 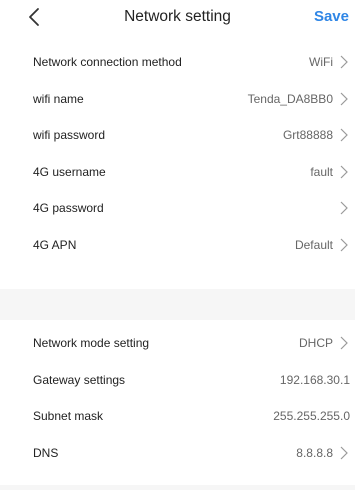 What do you see at coordinates (68, 208) in the screenshot?
I see `row-label: 4G password` at bounding box center [68, 208].